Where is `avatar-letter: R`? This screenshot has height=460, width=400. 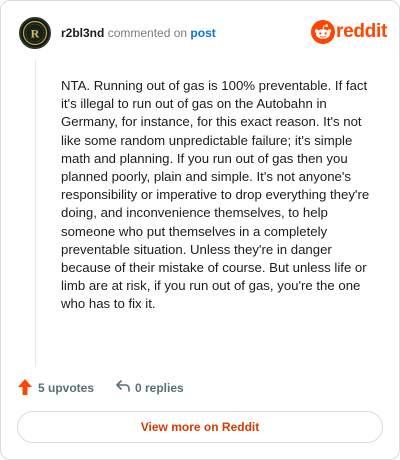 avatar-letter: R is located at coordinates (35, 34).